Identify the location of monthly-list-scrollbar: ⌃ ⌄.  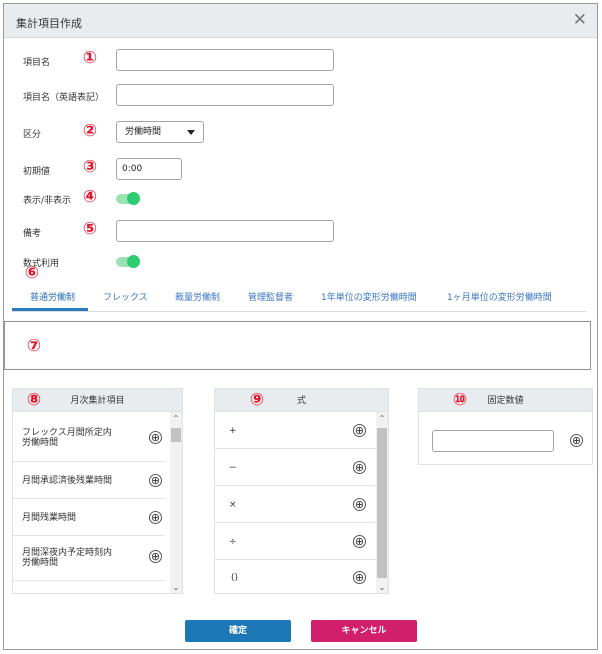
(176, 502).